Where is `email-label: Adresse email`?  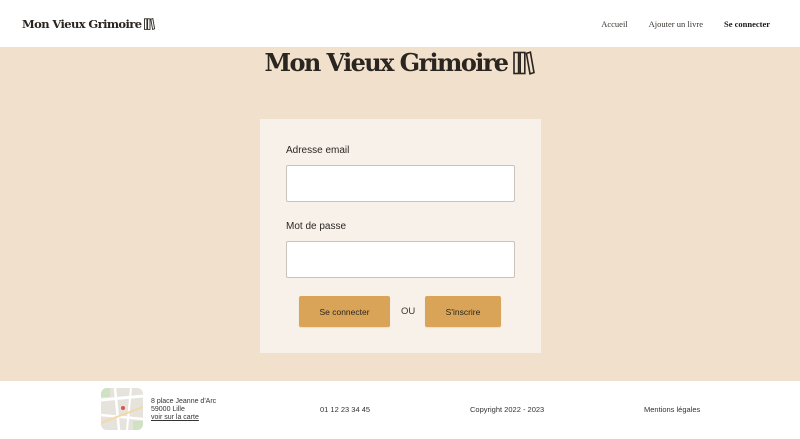
email-label: Adresse email is located at coordinates (318, 150).